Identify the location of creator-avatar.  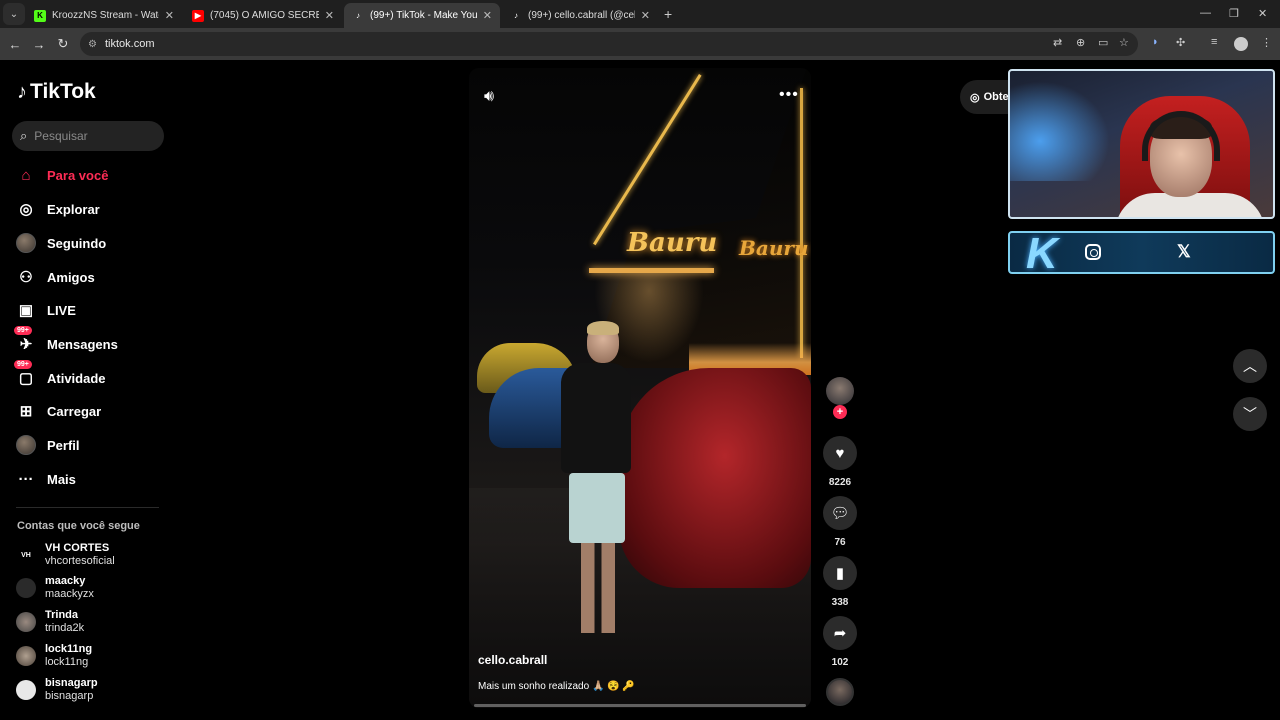
(840, 391).